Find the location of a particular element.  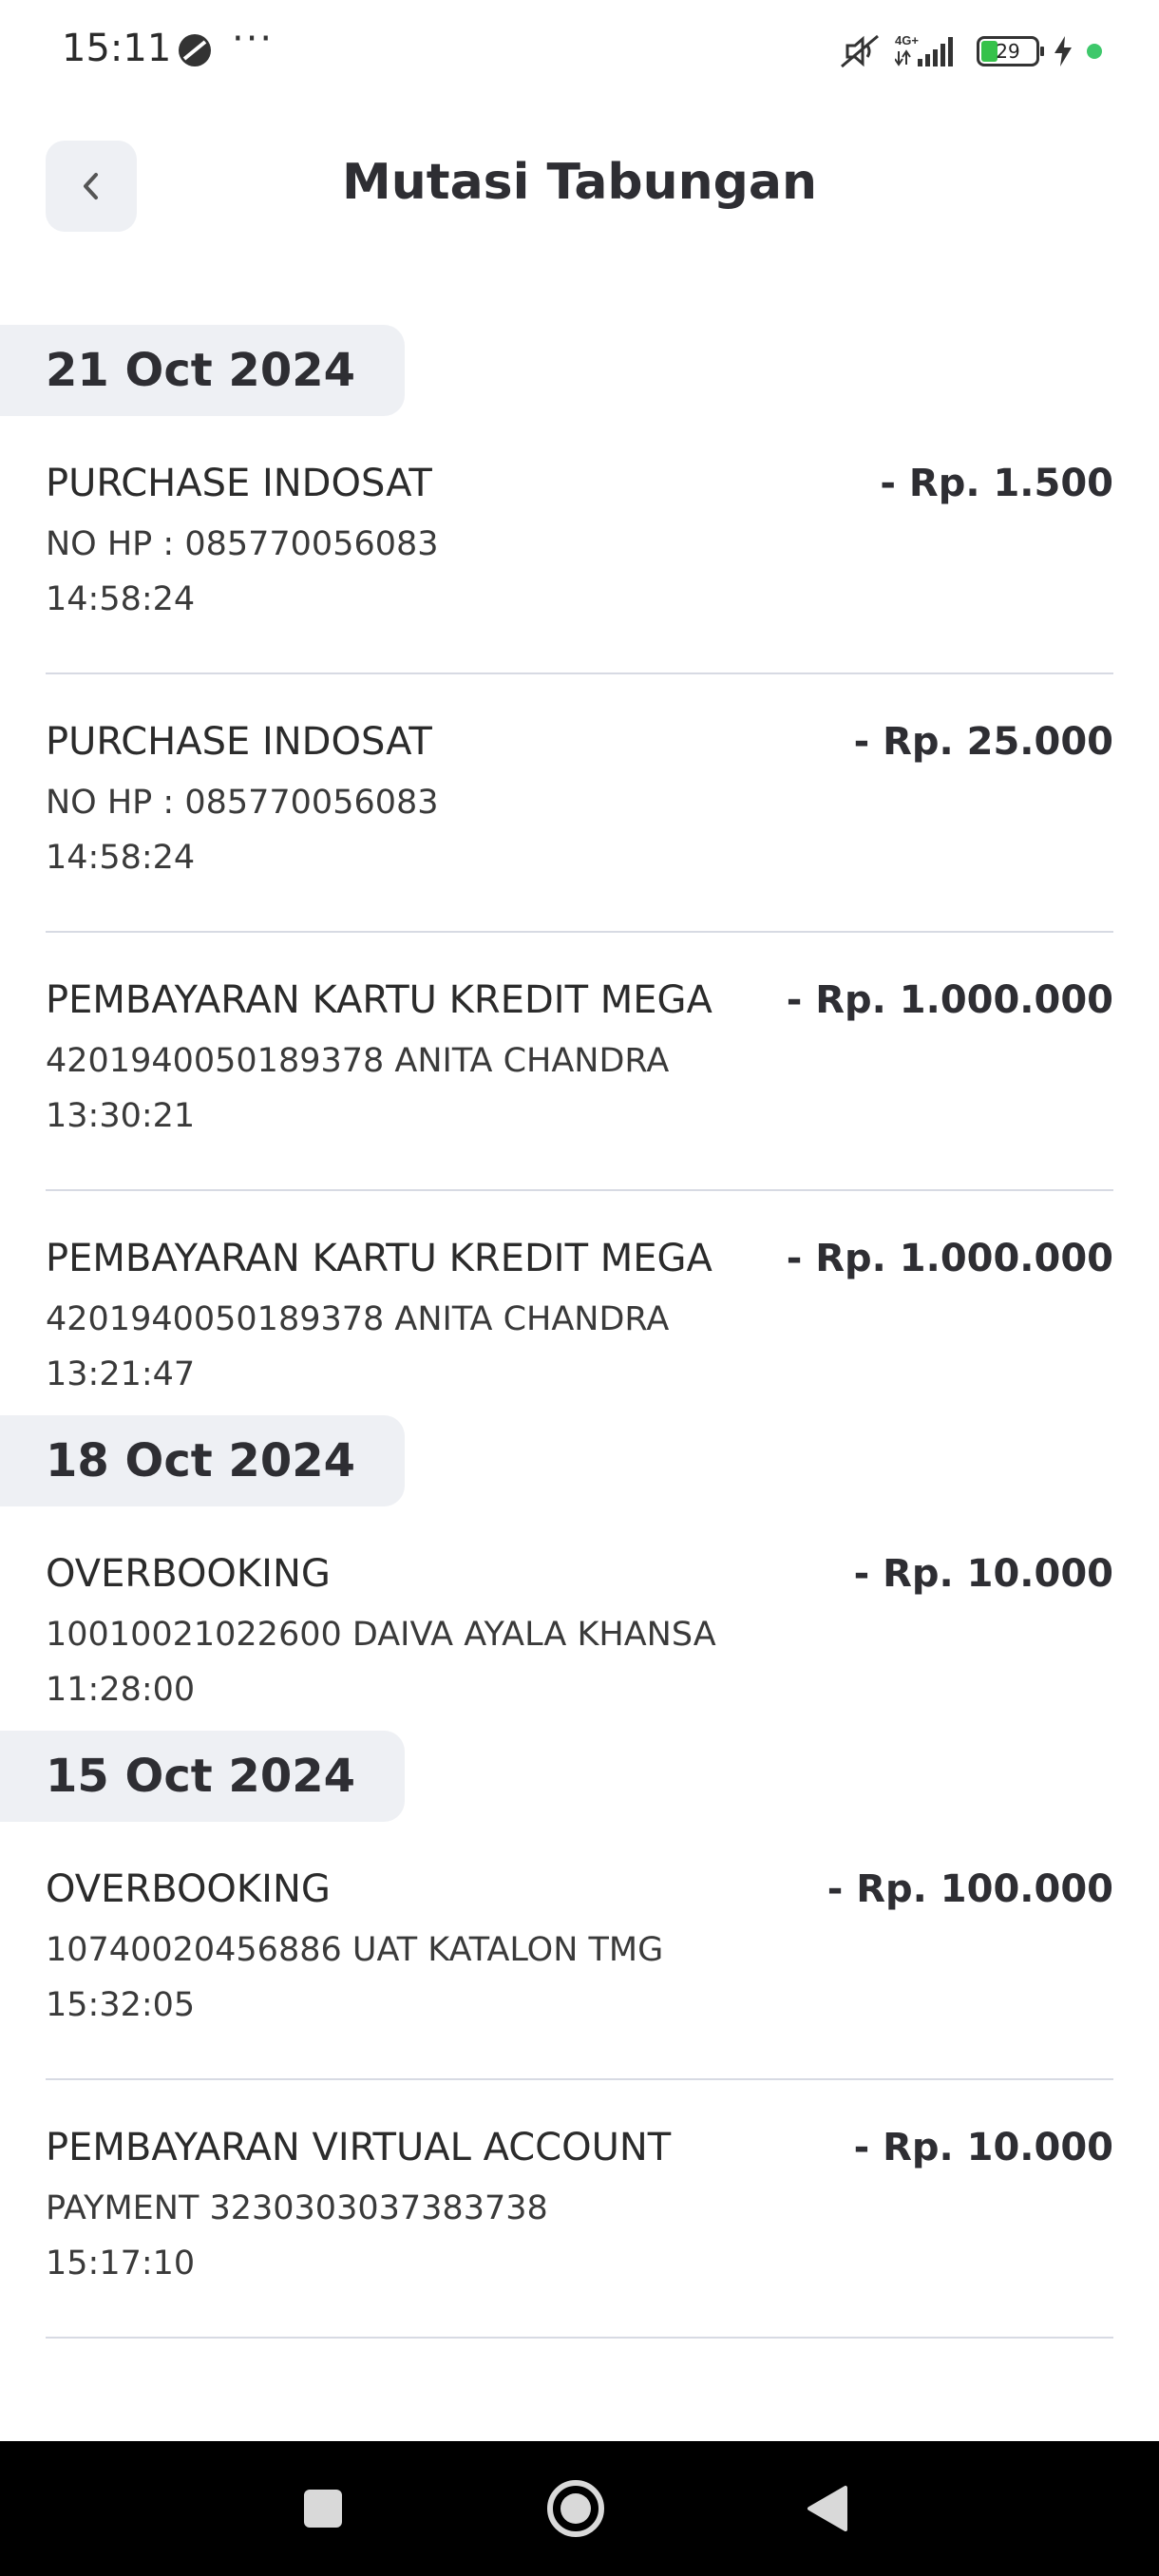

status-bar: 15:11 ··· 4G+ 29 is located at coordinates (579, 52).